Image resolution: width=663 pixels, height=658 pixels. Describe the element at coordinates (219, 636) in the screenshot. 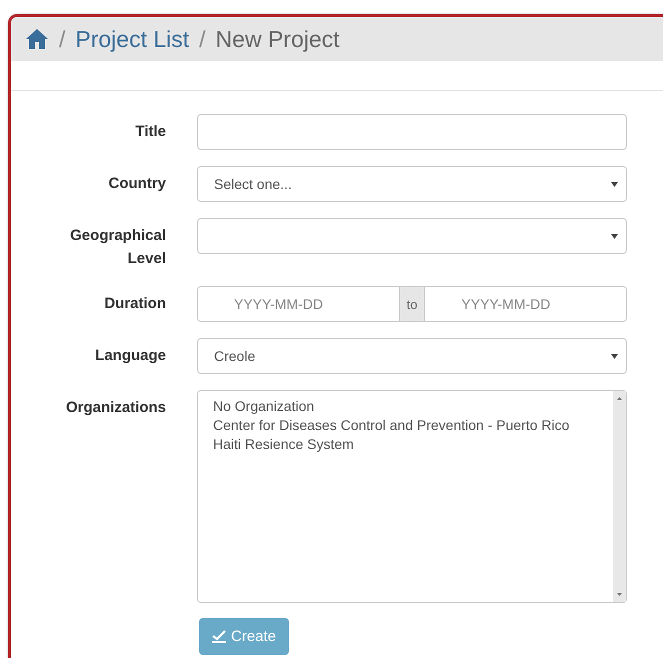

I see `check-icon` at that location.